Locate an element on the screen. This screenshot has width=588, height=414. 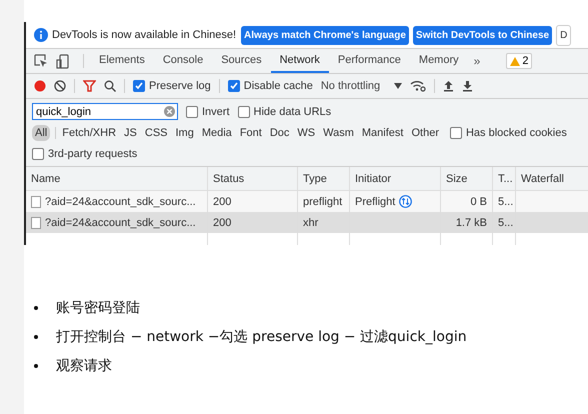
type-filter: Other is located at coordinates (425, 132).